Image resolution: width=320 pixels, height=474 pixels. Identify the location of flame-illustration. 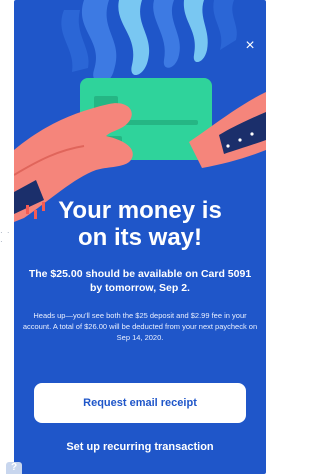
(149, 42).